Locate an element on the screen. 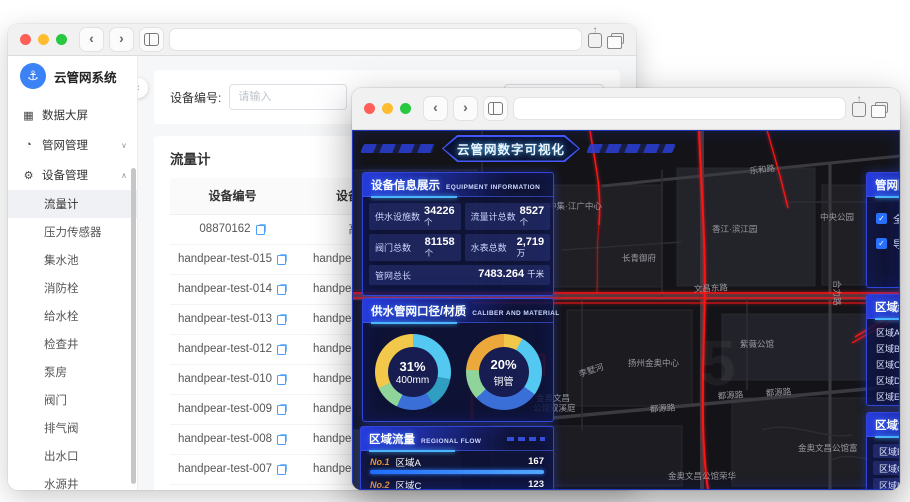 The height and width of the screenshot is (502, 910). panel-subtitle: REGIONAL FLOW is located at coordinates (451, 441).